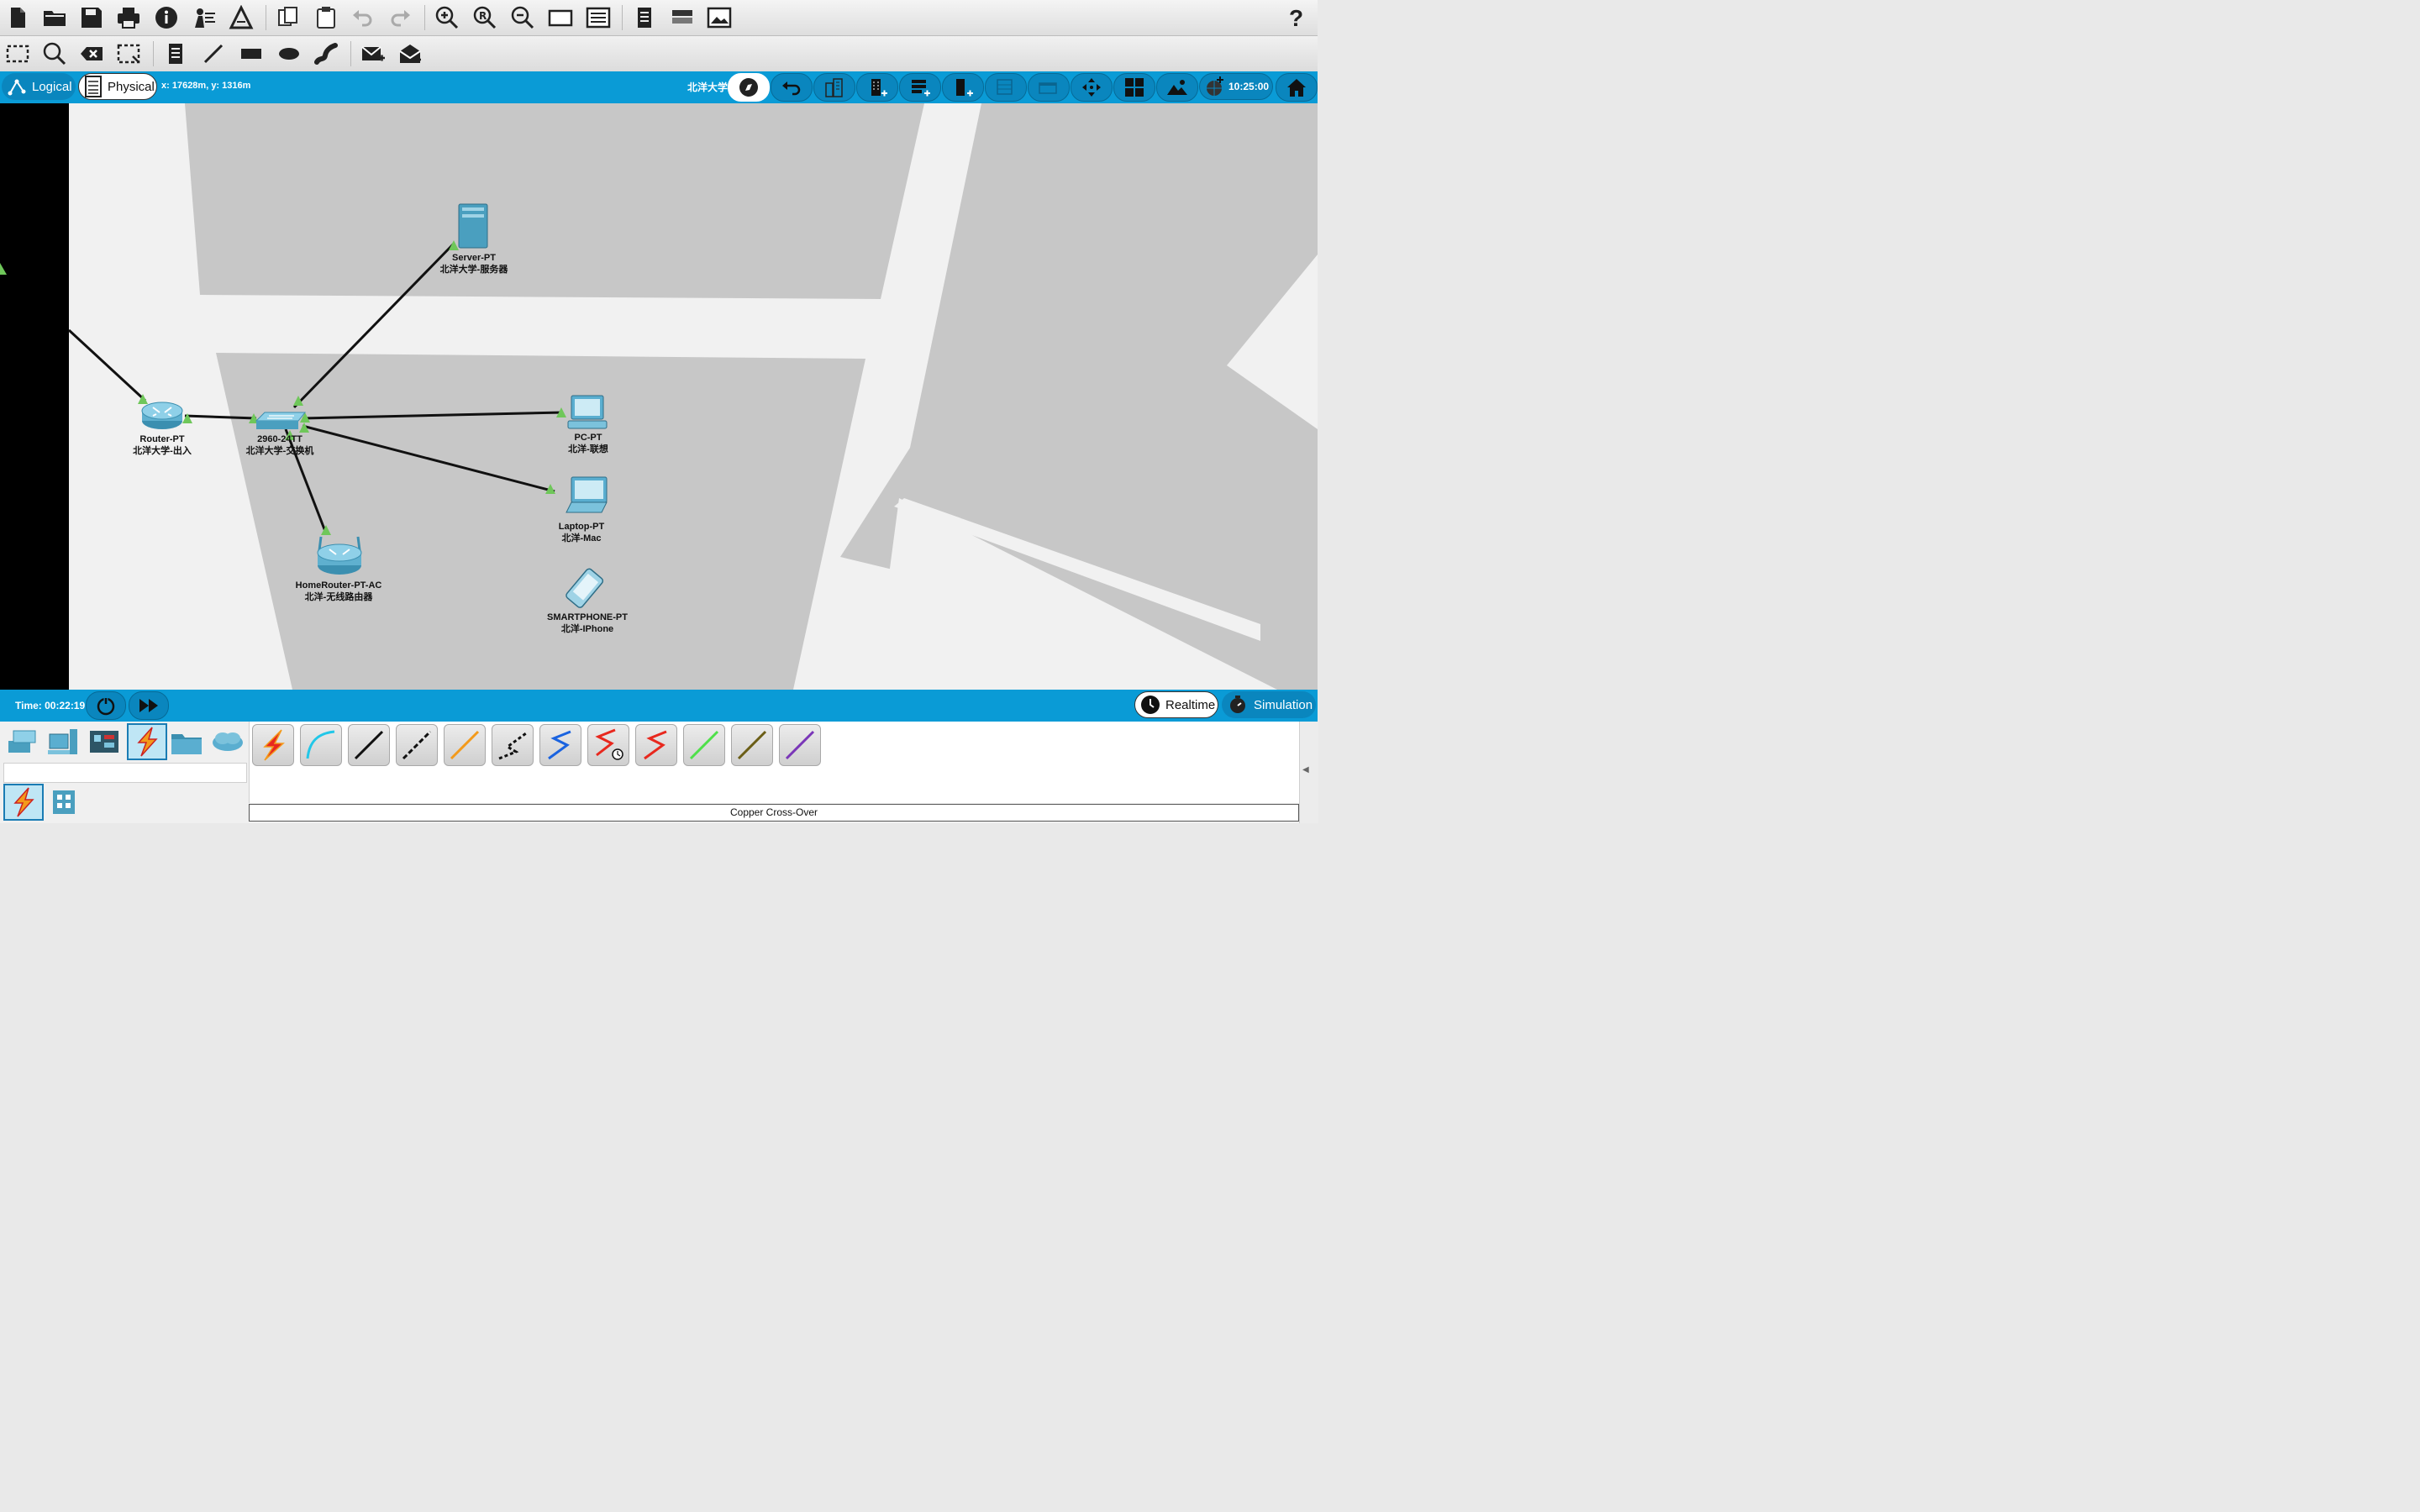  What do you see at coordinates (94, 86) in the screenshot?
I see `rack-icon` at bounding box center [94, 86].